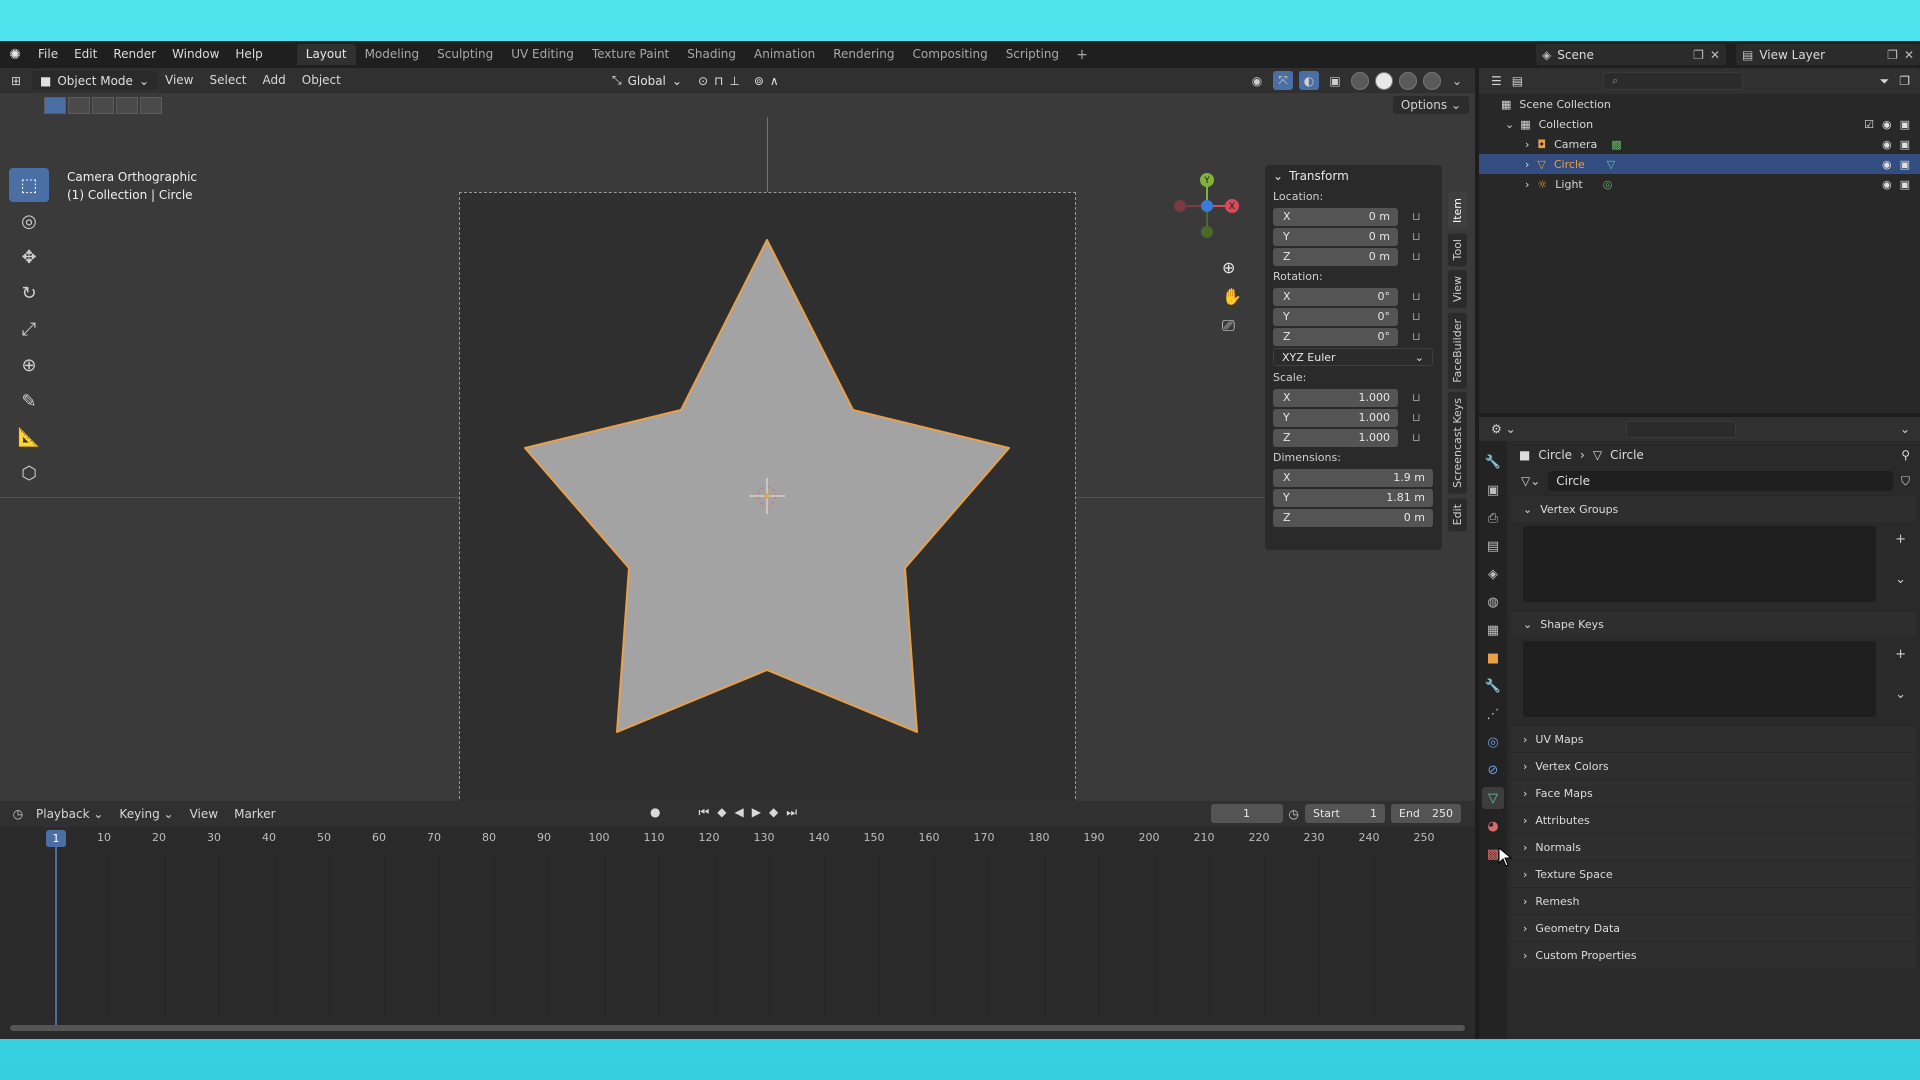 The image size is (1920, 1080). I want to click on tab-animation: Animation, so click(784, 54).